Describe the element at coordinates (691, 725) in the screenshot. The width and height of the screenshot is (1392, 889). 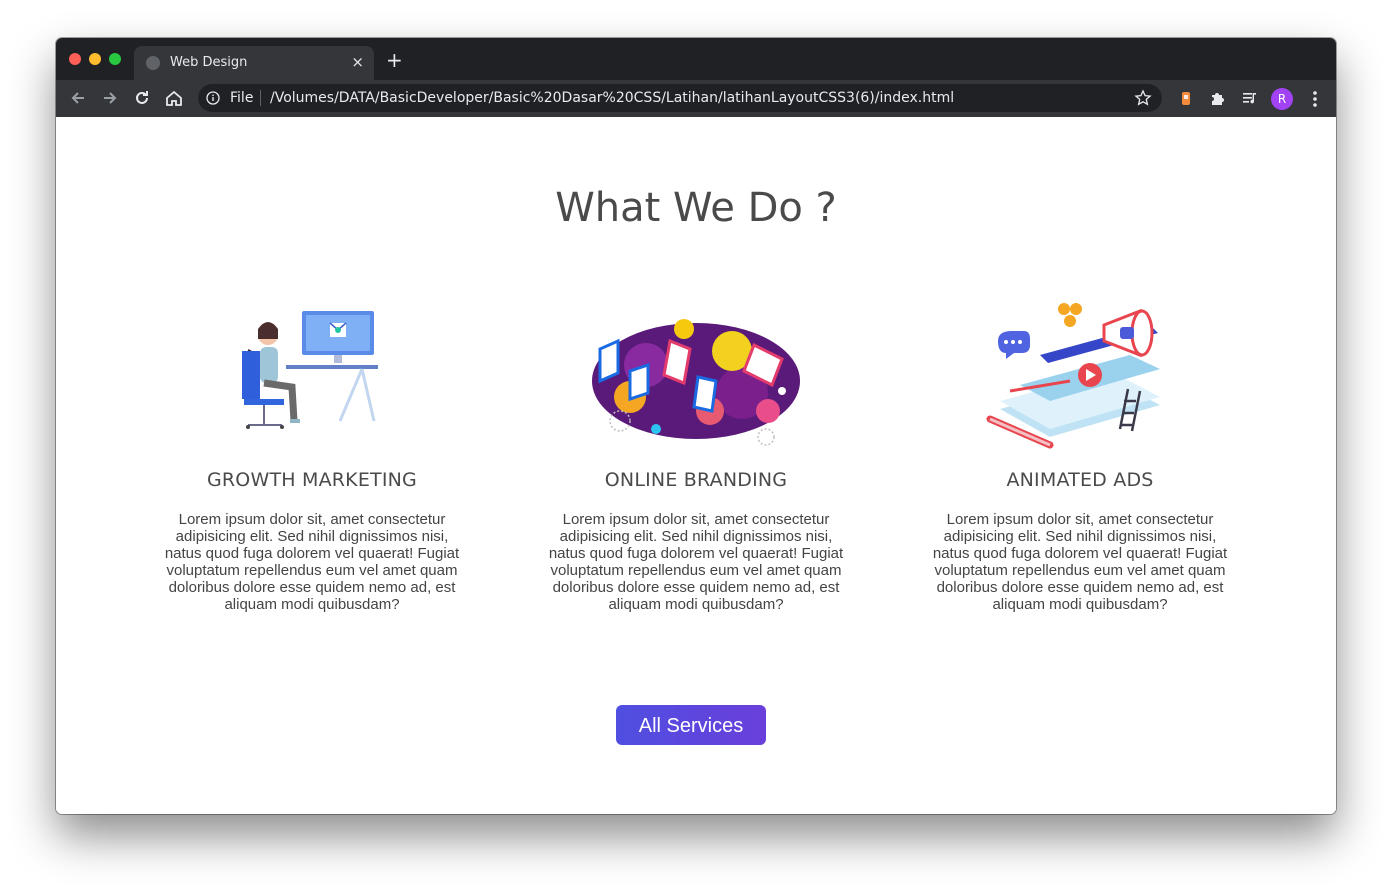
I see `all-services-button: All Services` at that location.